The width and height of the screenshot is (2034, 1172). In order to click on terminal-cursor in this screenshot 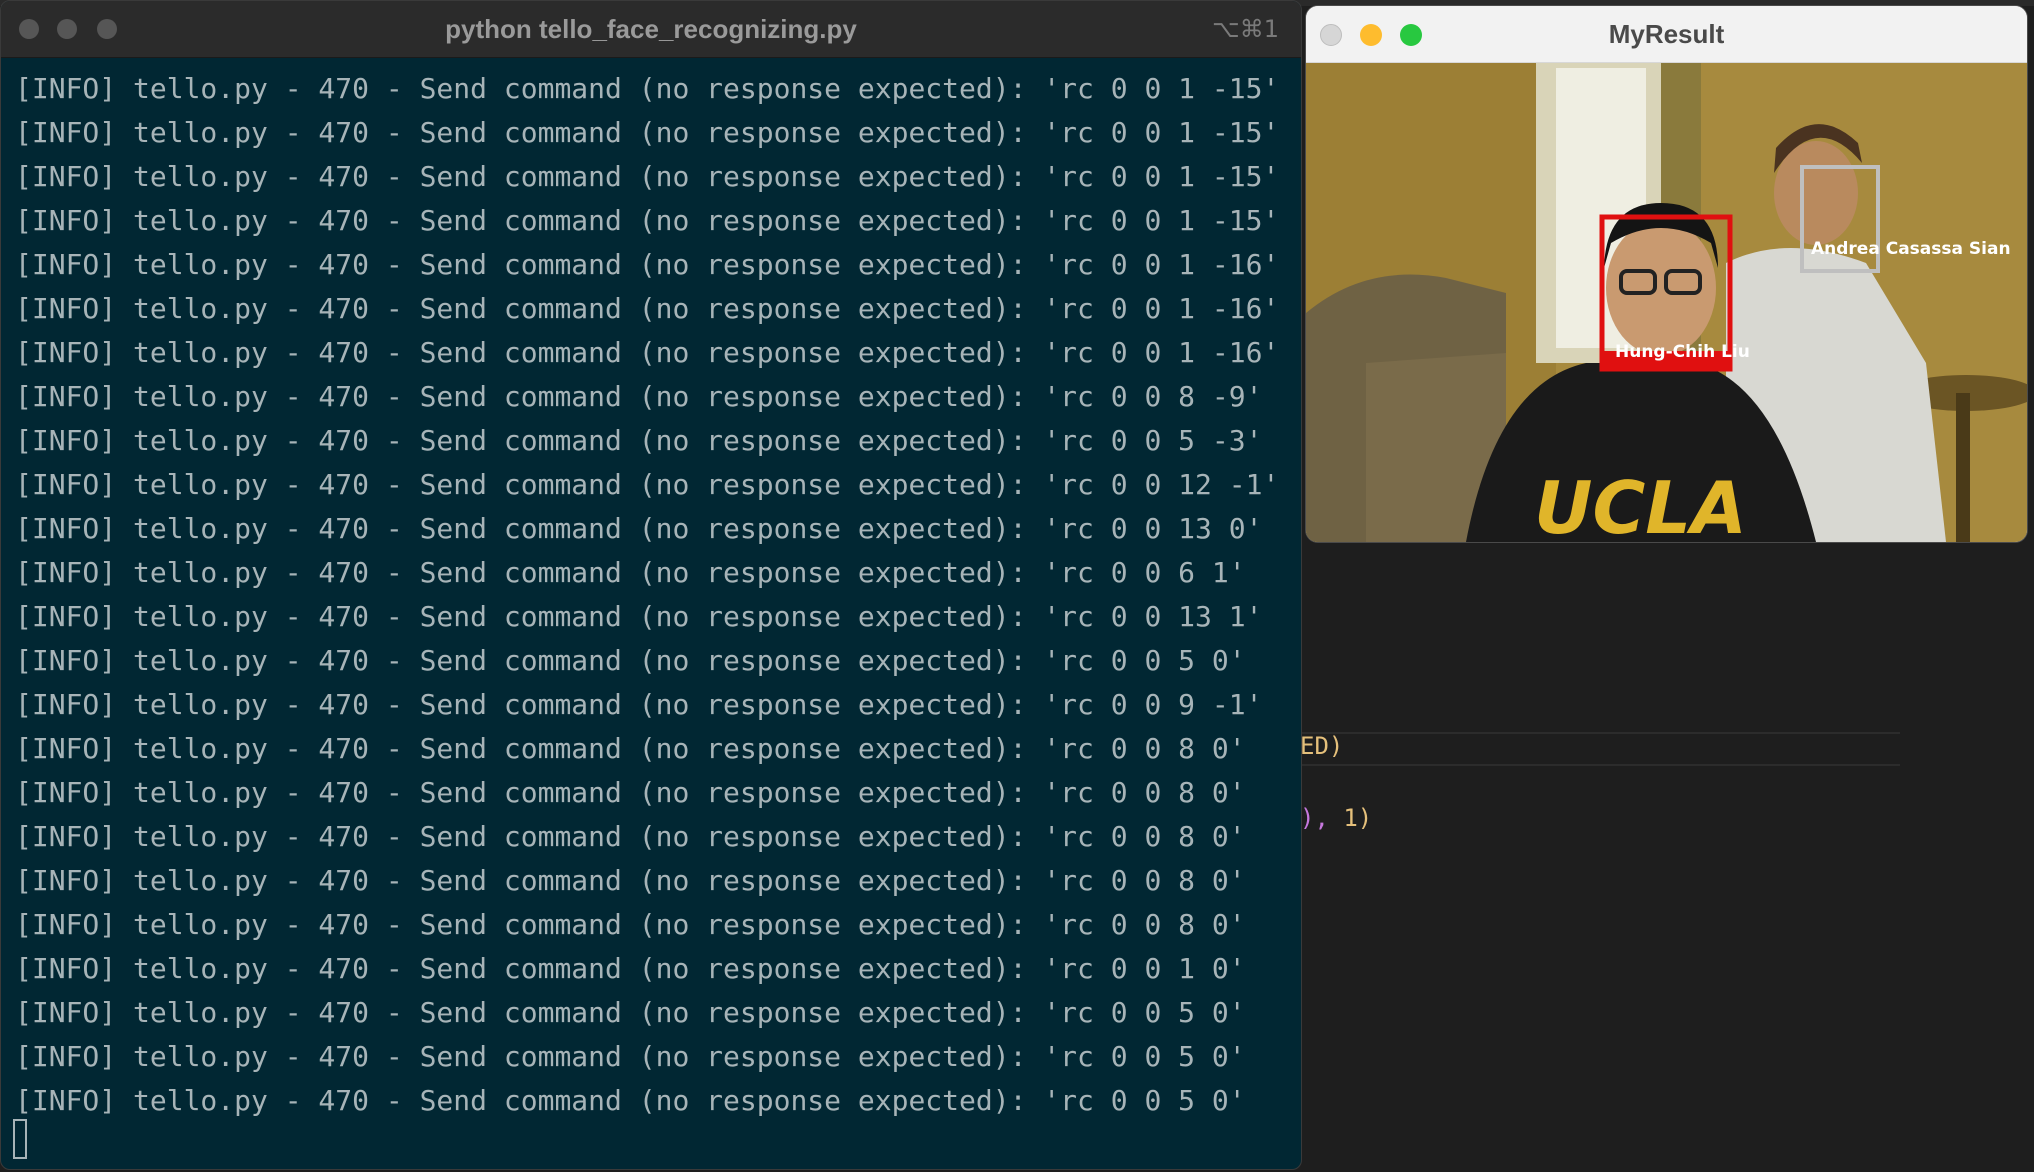, I will do `click(20, 1139)`.